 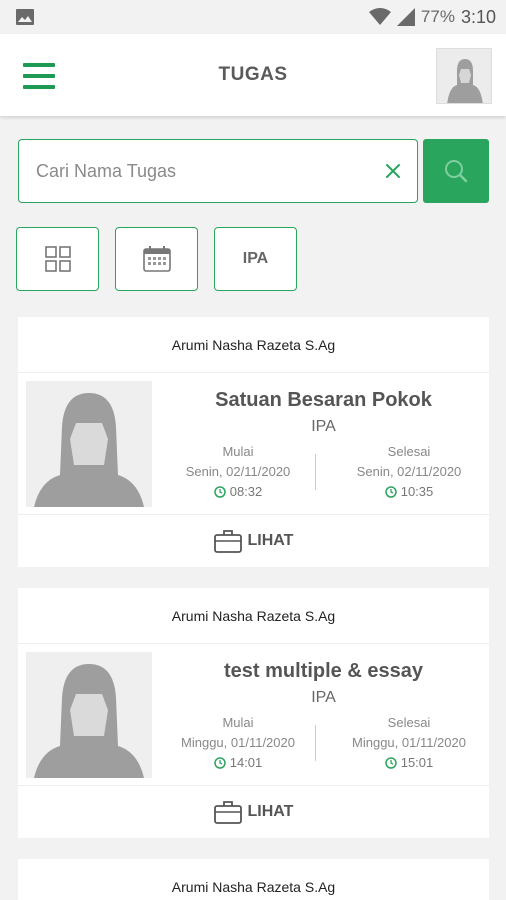 What do you see at coordinates (437, 16) in the screenshot?
I see `battery-percent: 77%` at bounding box center [437, 16].